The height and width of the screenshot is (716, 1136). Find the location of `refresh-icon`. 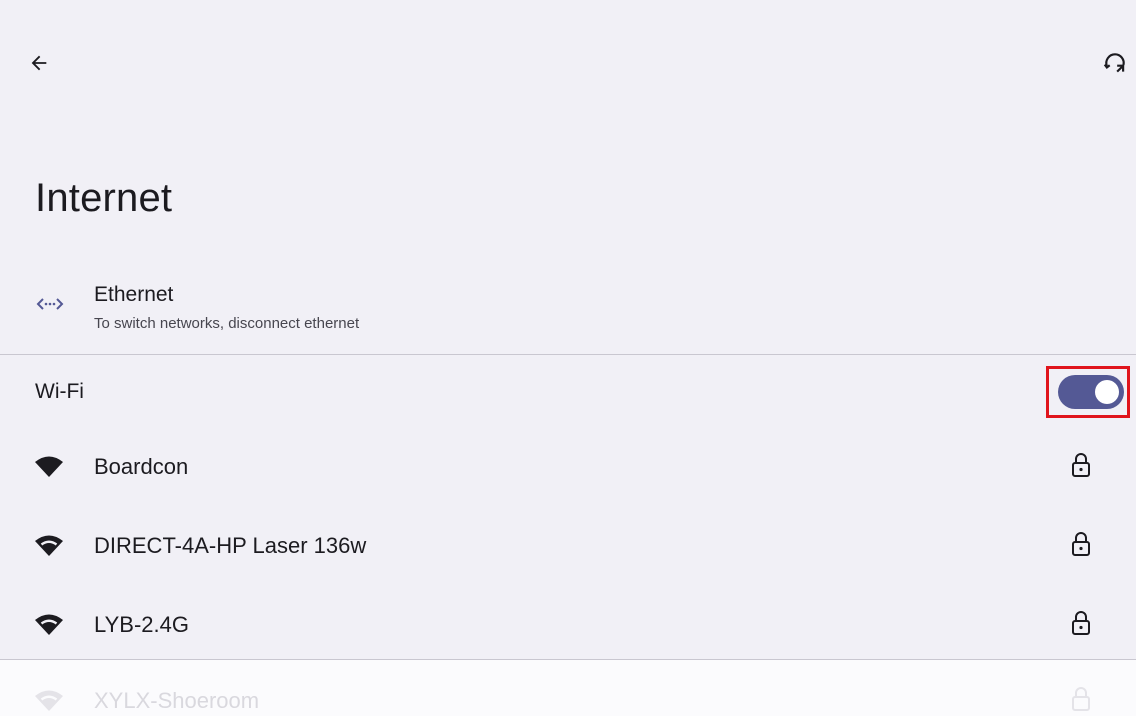

refresh-icon is located at coordinates (1114, 63).